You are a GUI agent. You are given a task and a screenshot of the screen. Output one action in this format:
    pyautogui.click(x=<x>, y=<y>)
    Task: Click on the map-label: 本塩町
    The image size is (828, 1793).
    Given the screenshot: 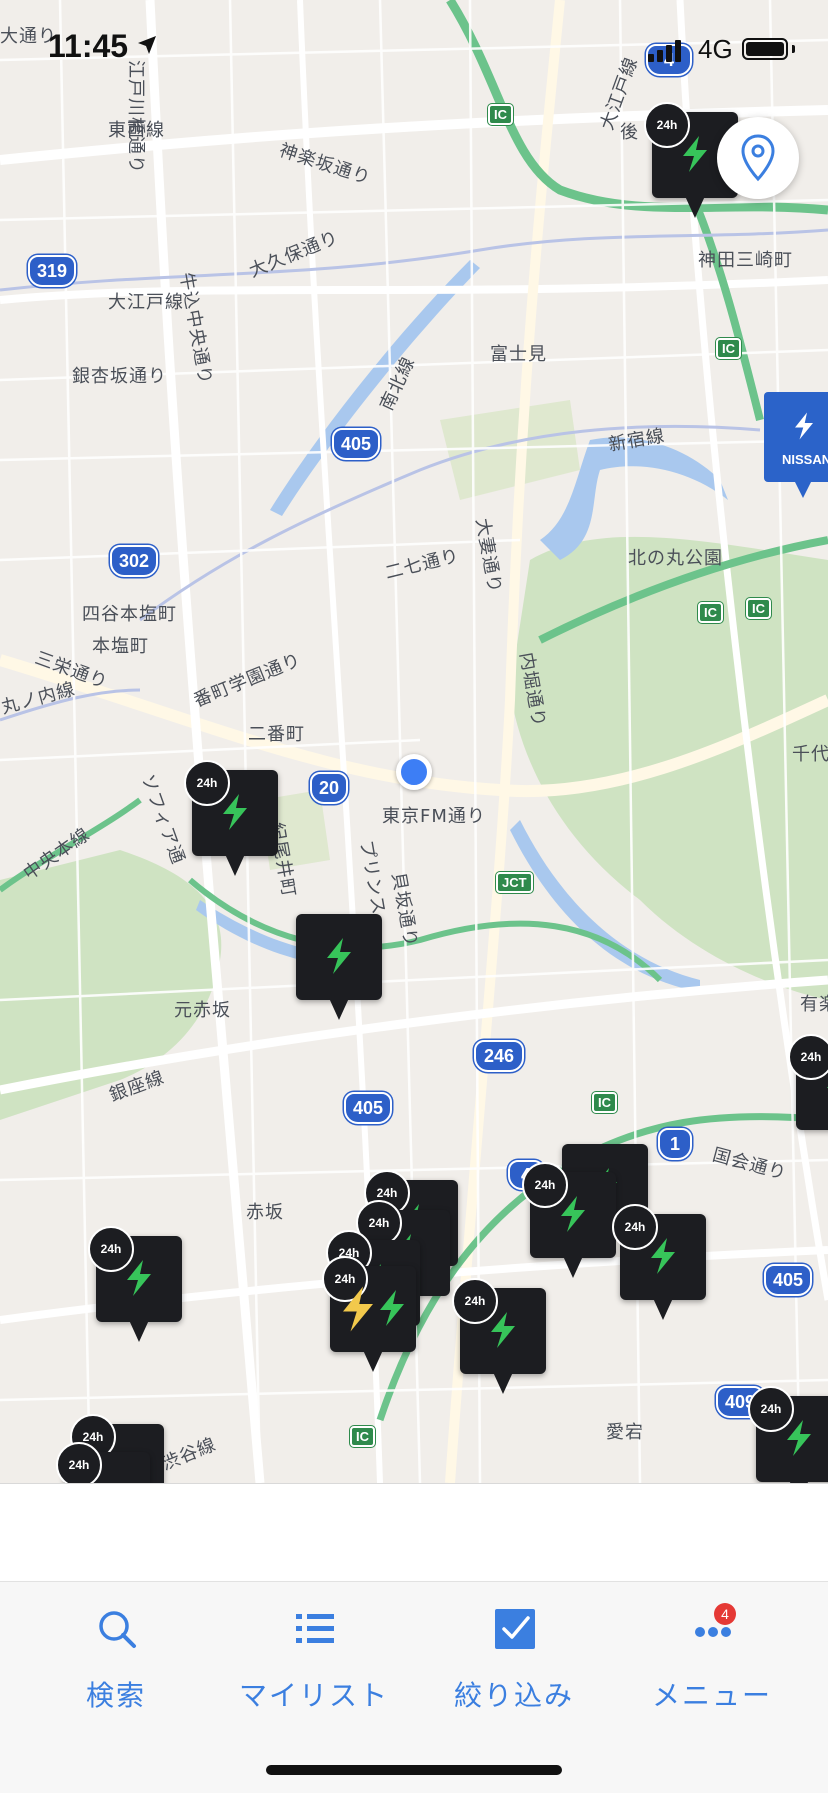 What is the action you would take?
    pyautogui.click(x=120, y=646)
    